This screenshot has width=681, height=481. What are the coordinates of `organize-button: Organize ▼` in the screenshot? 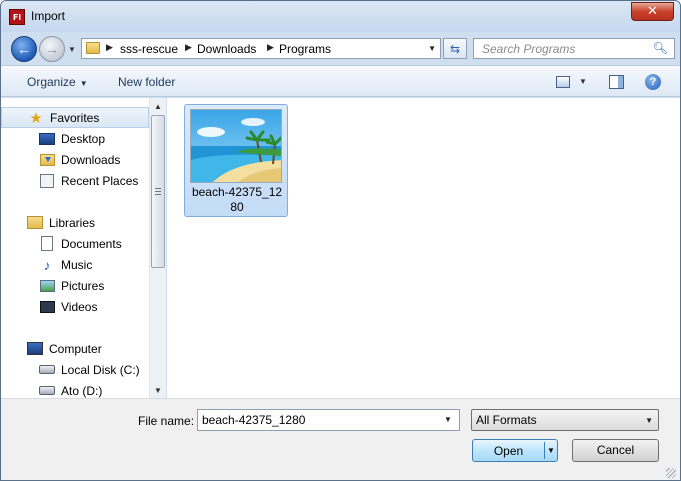 It's located at (57, 82).